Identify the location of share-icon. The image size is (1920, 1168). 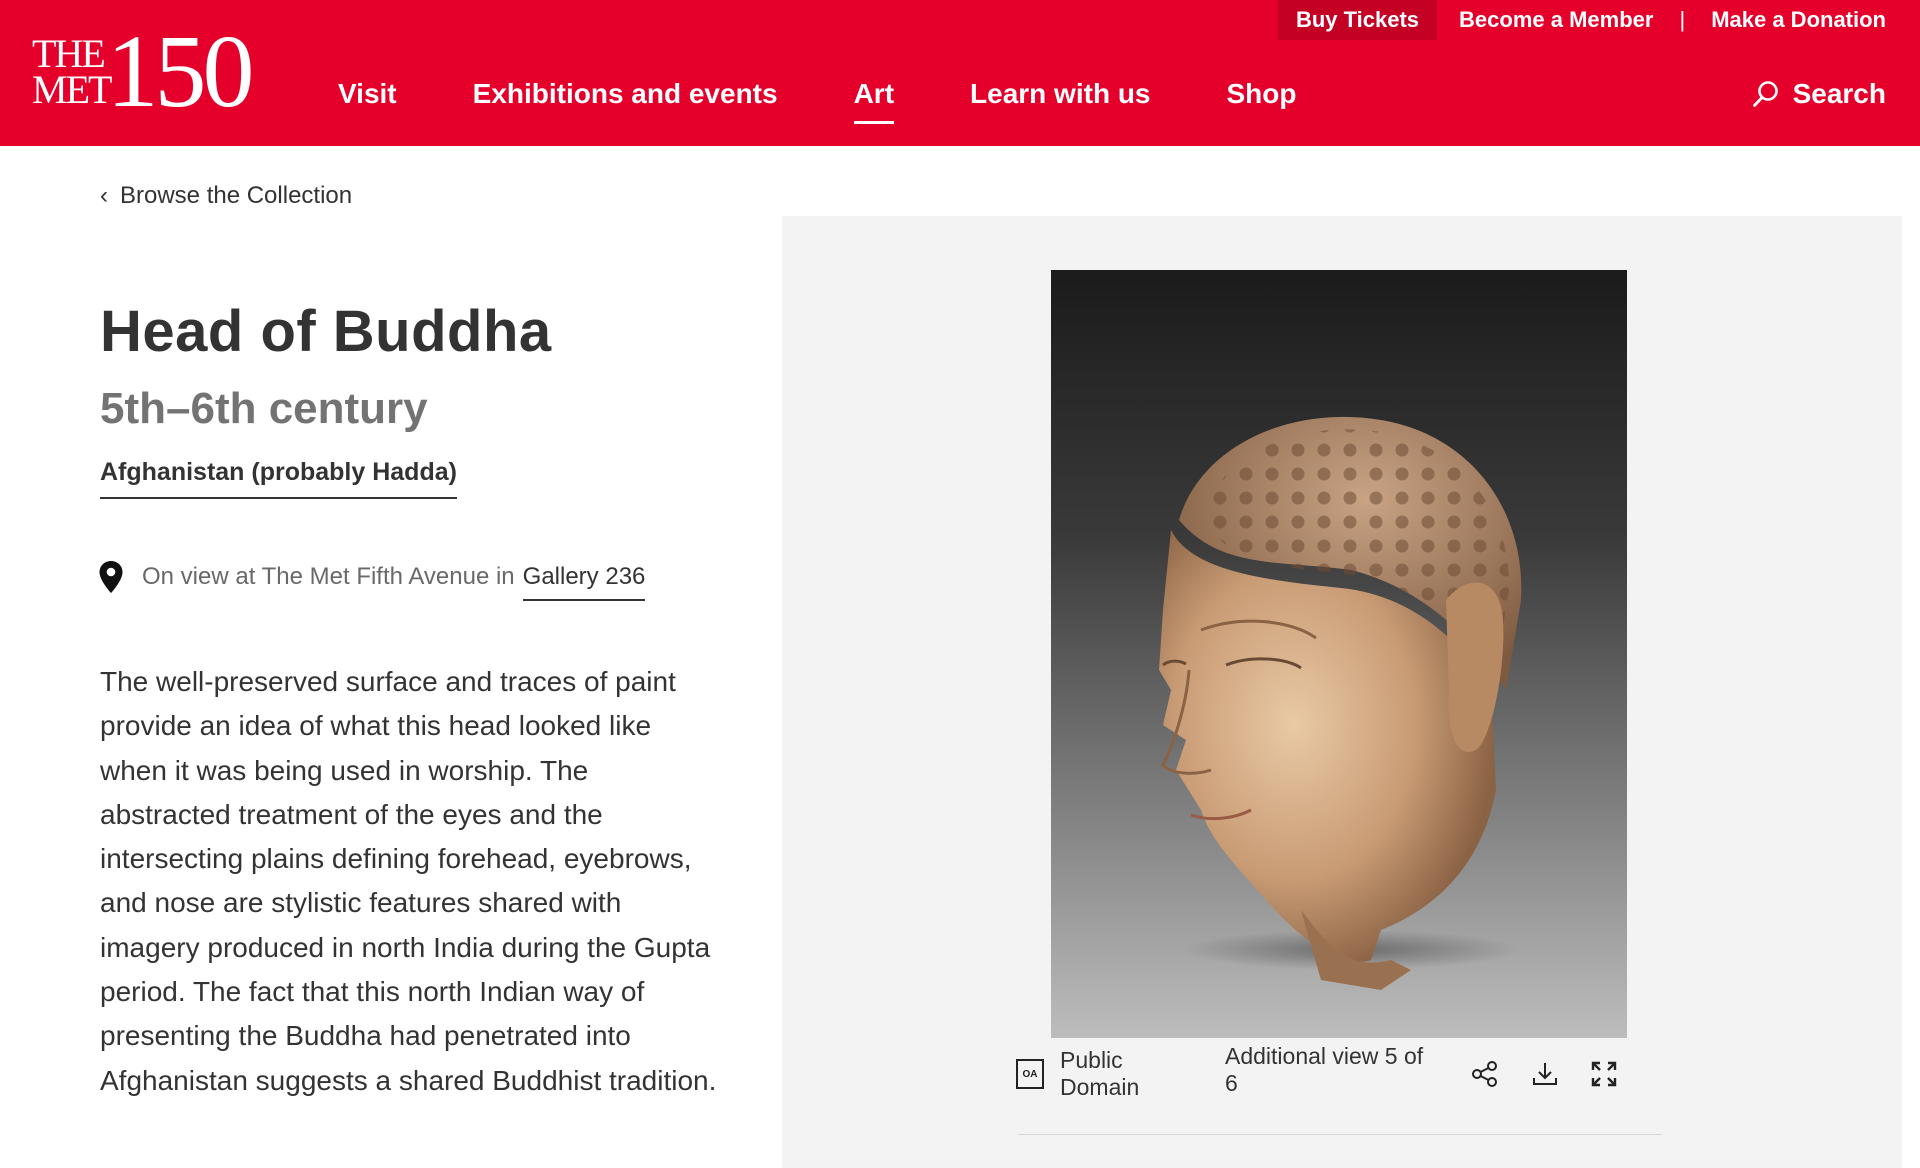
(1485, 1074).